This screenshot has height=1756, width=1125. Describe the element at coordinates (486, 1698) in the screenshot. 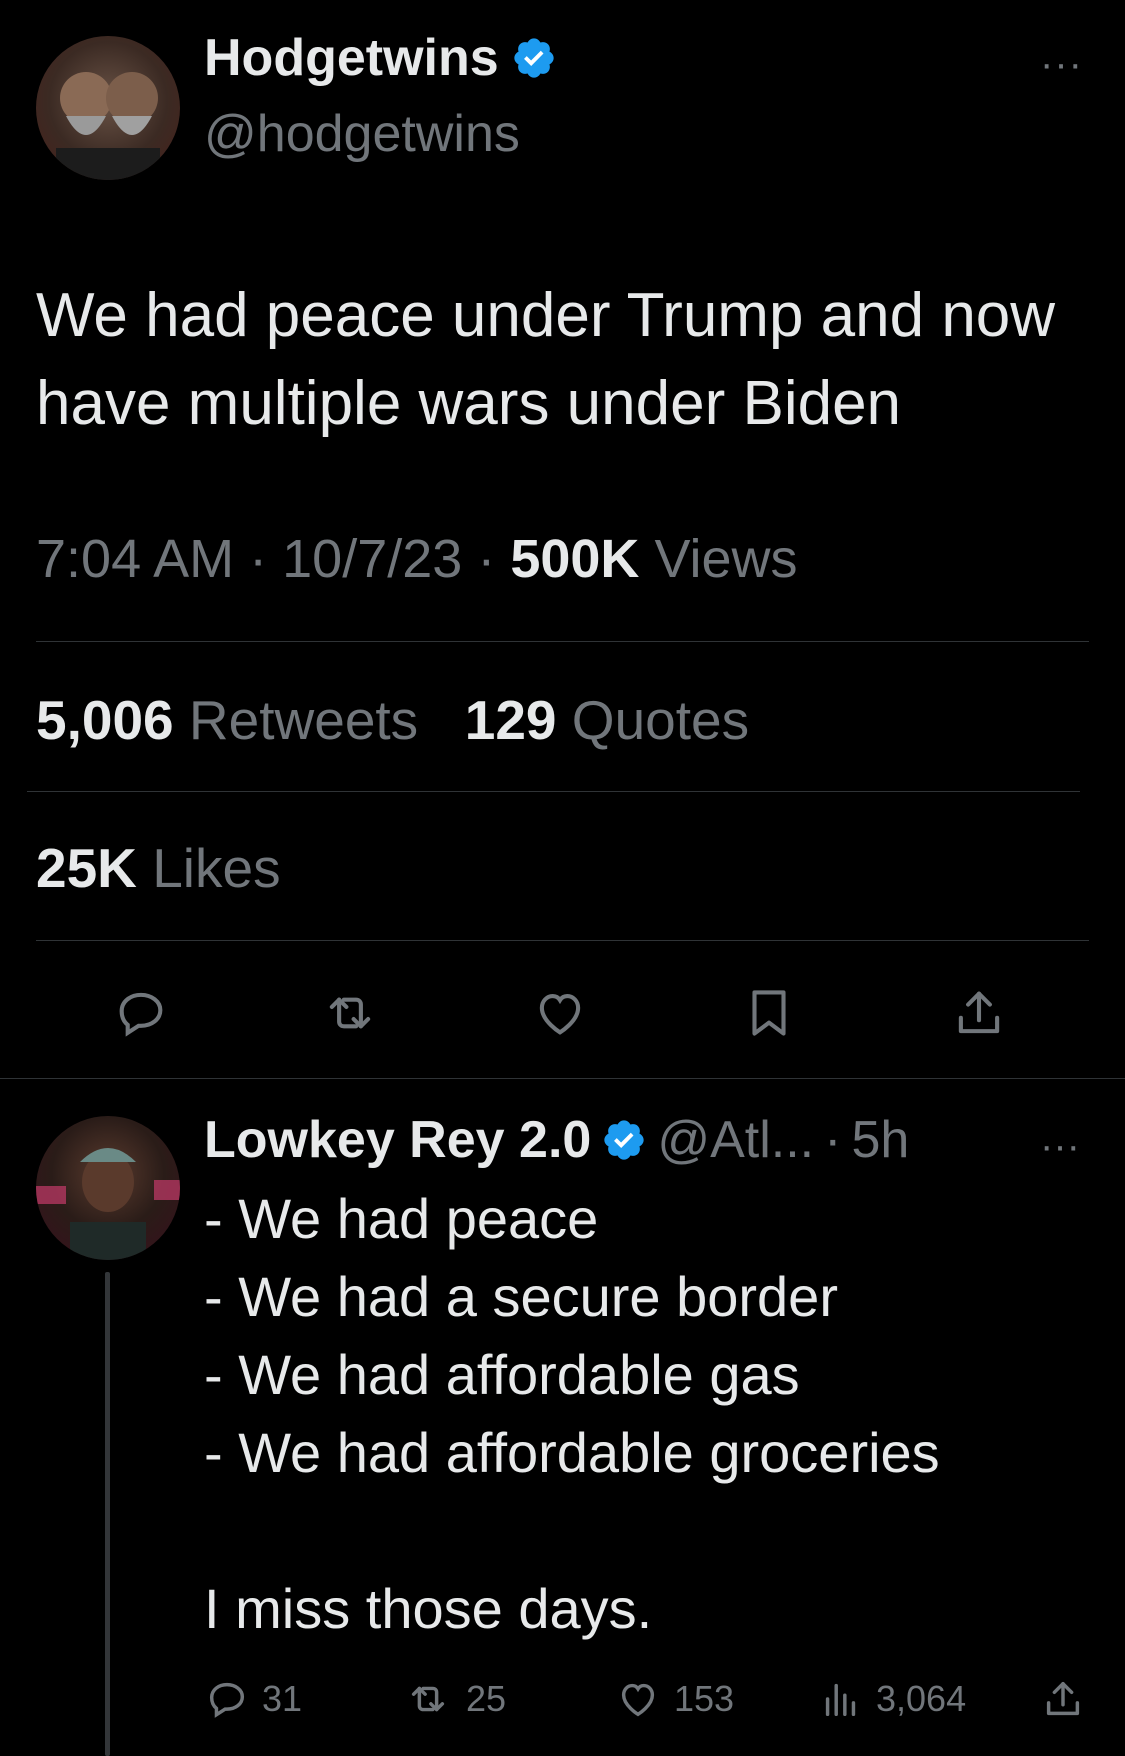

I see `retweet-count: 25` at that location.